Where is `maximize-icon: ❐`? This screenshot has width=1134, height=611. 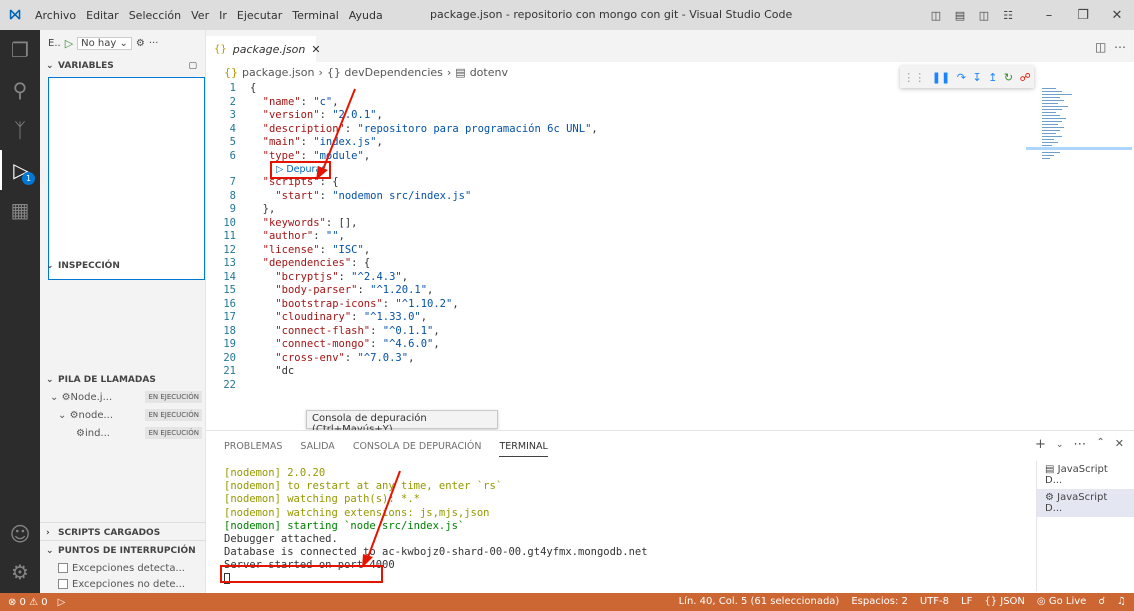 maximize-icon: ❐ is located at coordinates (1083, 15).